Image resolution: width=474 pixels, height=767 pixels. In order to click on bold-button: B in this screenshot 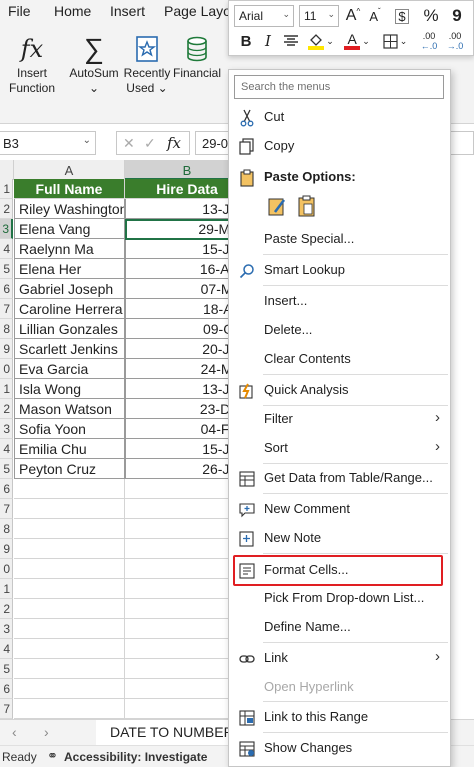, I will do `click(246, 41)`.